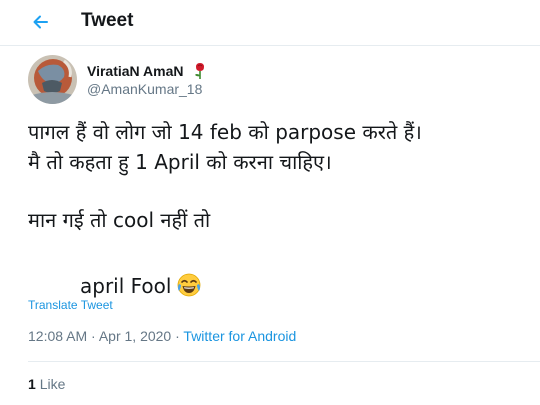 Image resolution: width=540 pixels, height=405 pixels. I want to click on tweet-line-april-fool: april Fool, so click(278, 286).